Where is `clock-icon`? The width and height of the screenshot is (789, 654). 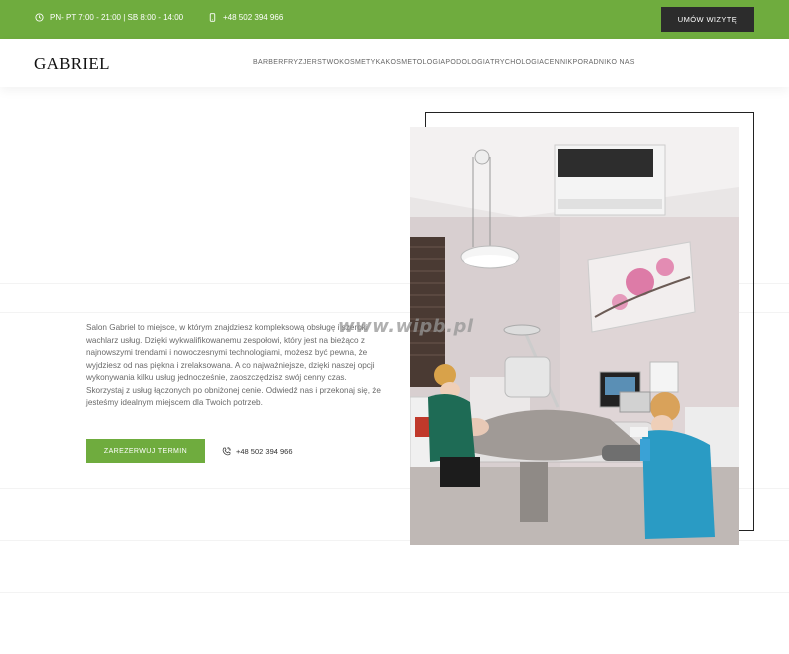 clock-icon is located at coordinates (39, 17).